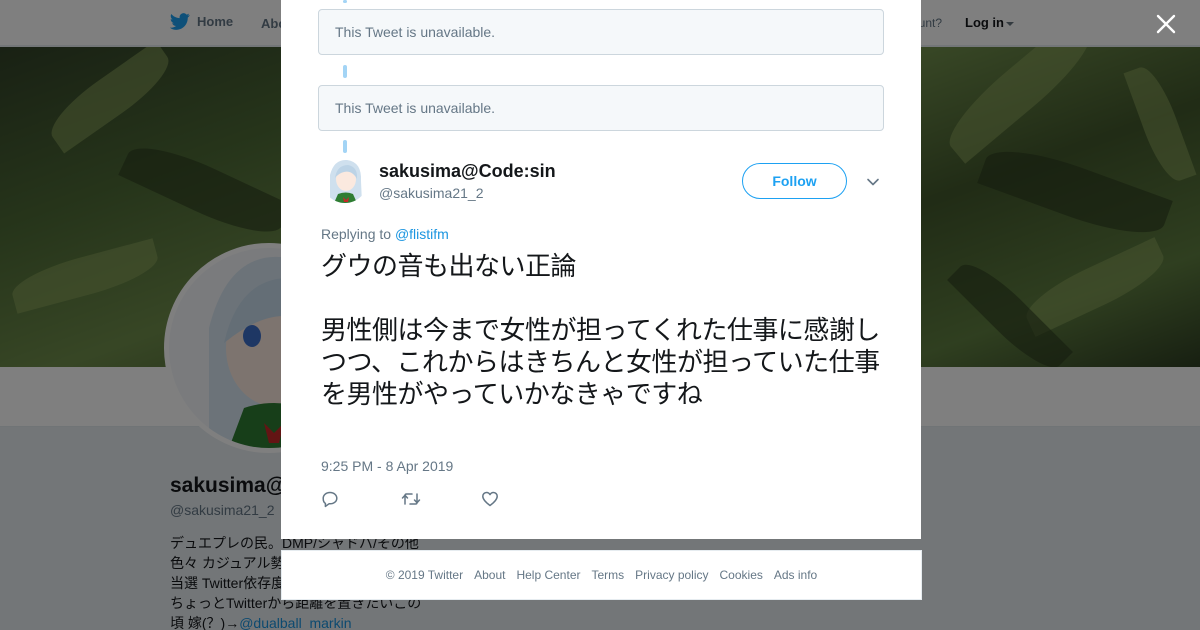 The height and width of the screenshot is (630, 1200). What do you see at coordinates (424, 575) in the screenshot?
I see `footer-copyright: © 2019 Twitter` at bounding box center [424, 575].